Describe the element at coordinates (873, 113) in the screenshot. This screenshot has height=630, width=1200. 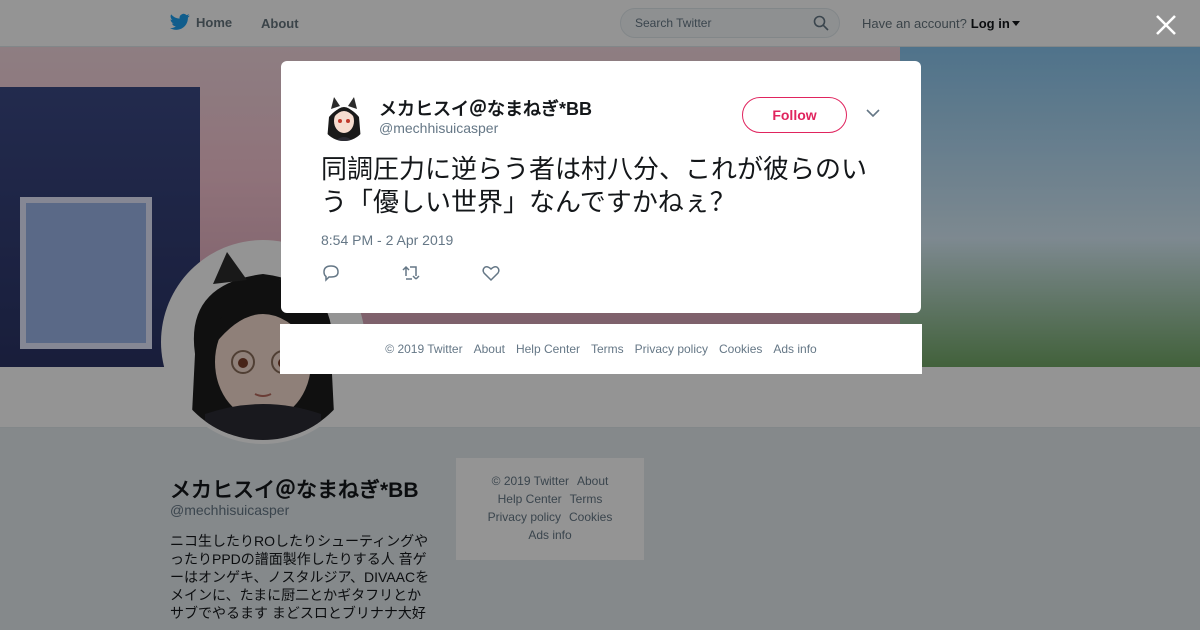
I see `chevron-down-icon` at that location.